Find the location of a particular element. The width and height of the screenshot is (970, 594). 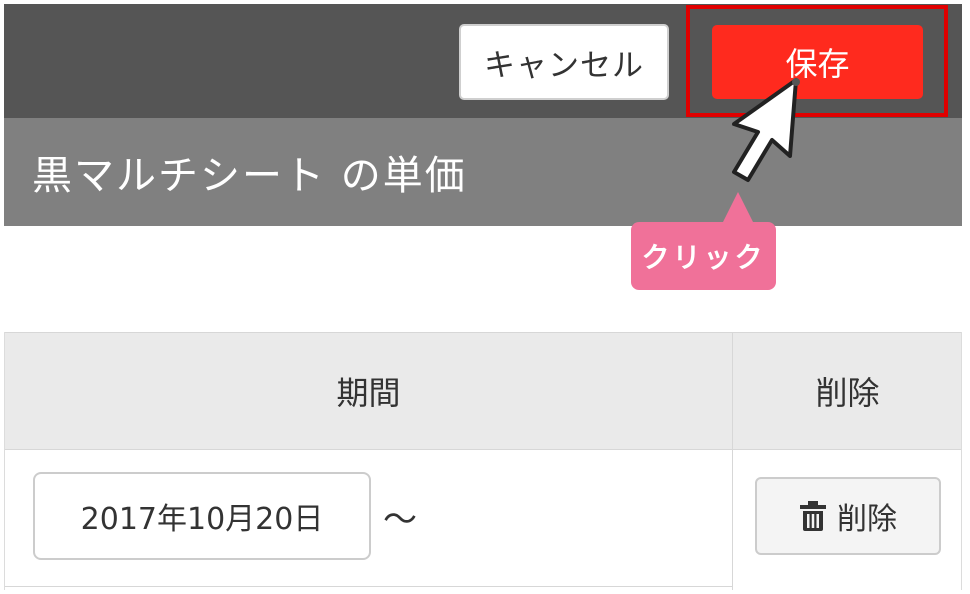

trash-icon is located at coordinates (813, 516).